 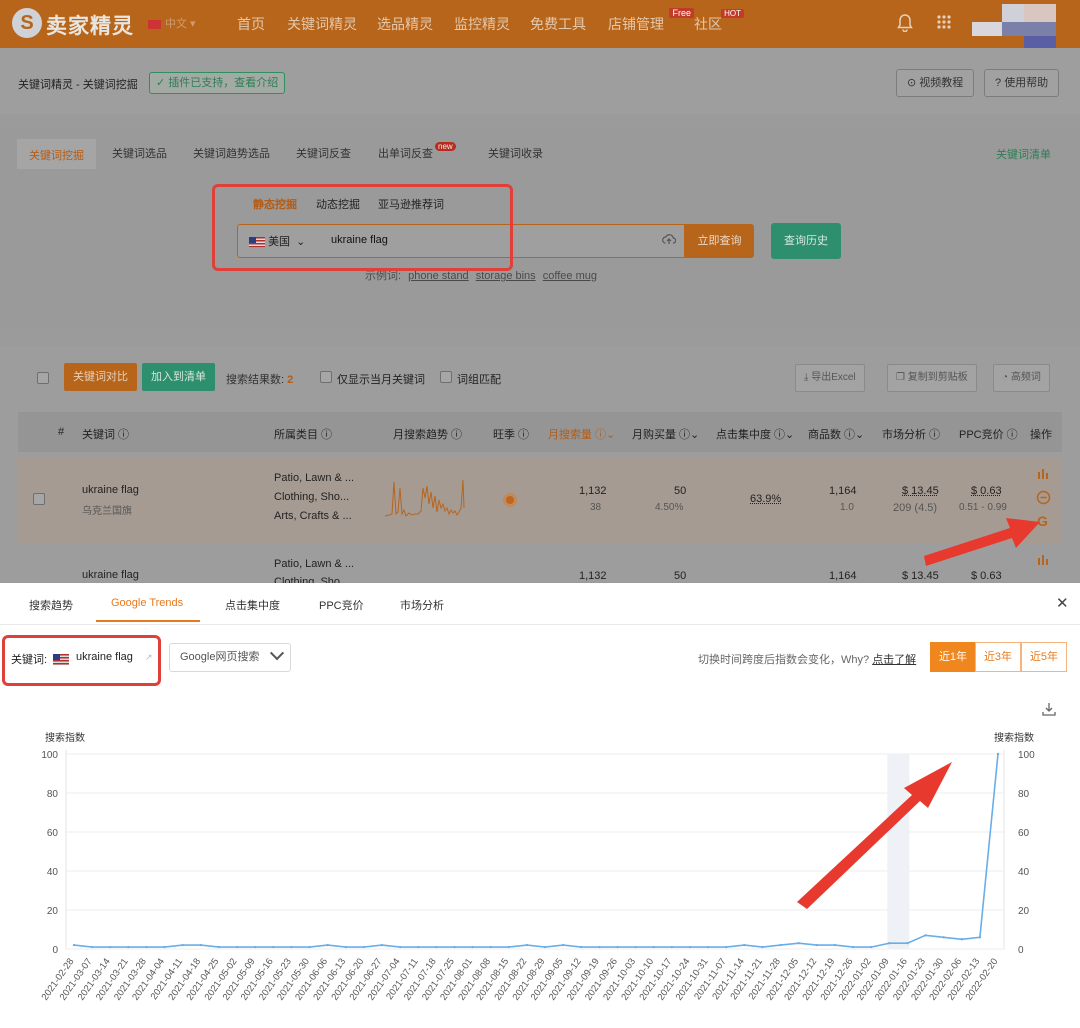 What do you see at coordinates (1043, 499) in the screenshot?
I see `more-circle-icon` at bounding box center [1043, 499].